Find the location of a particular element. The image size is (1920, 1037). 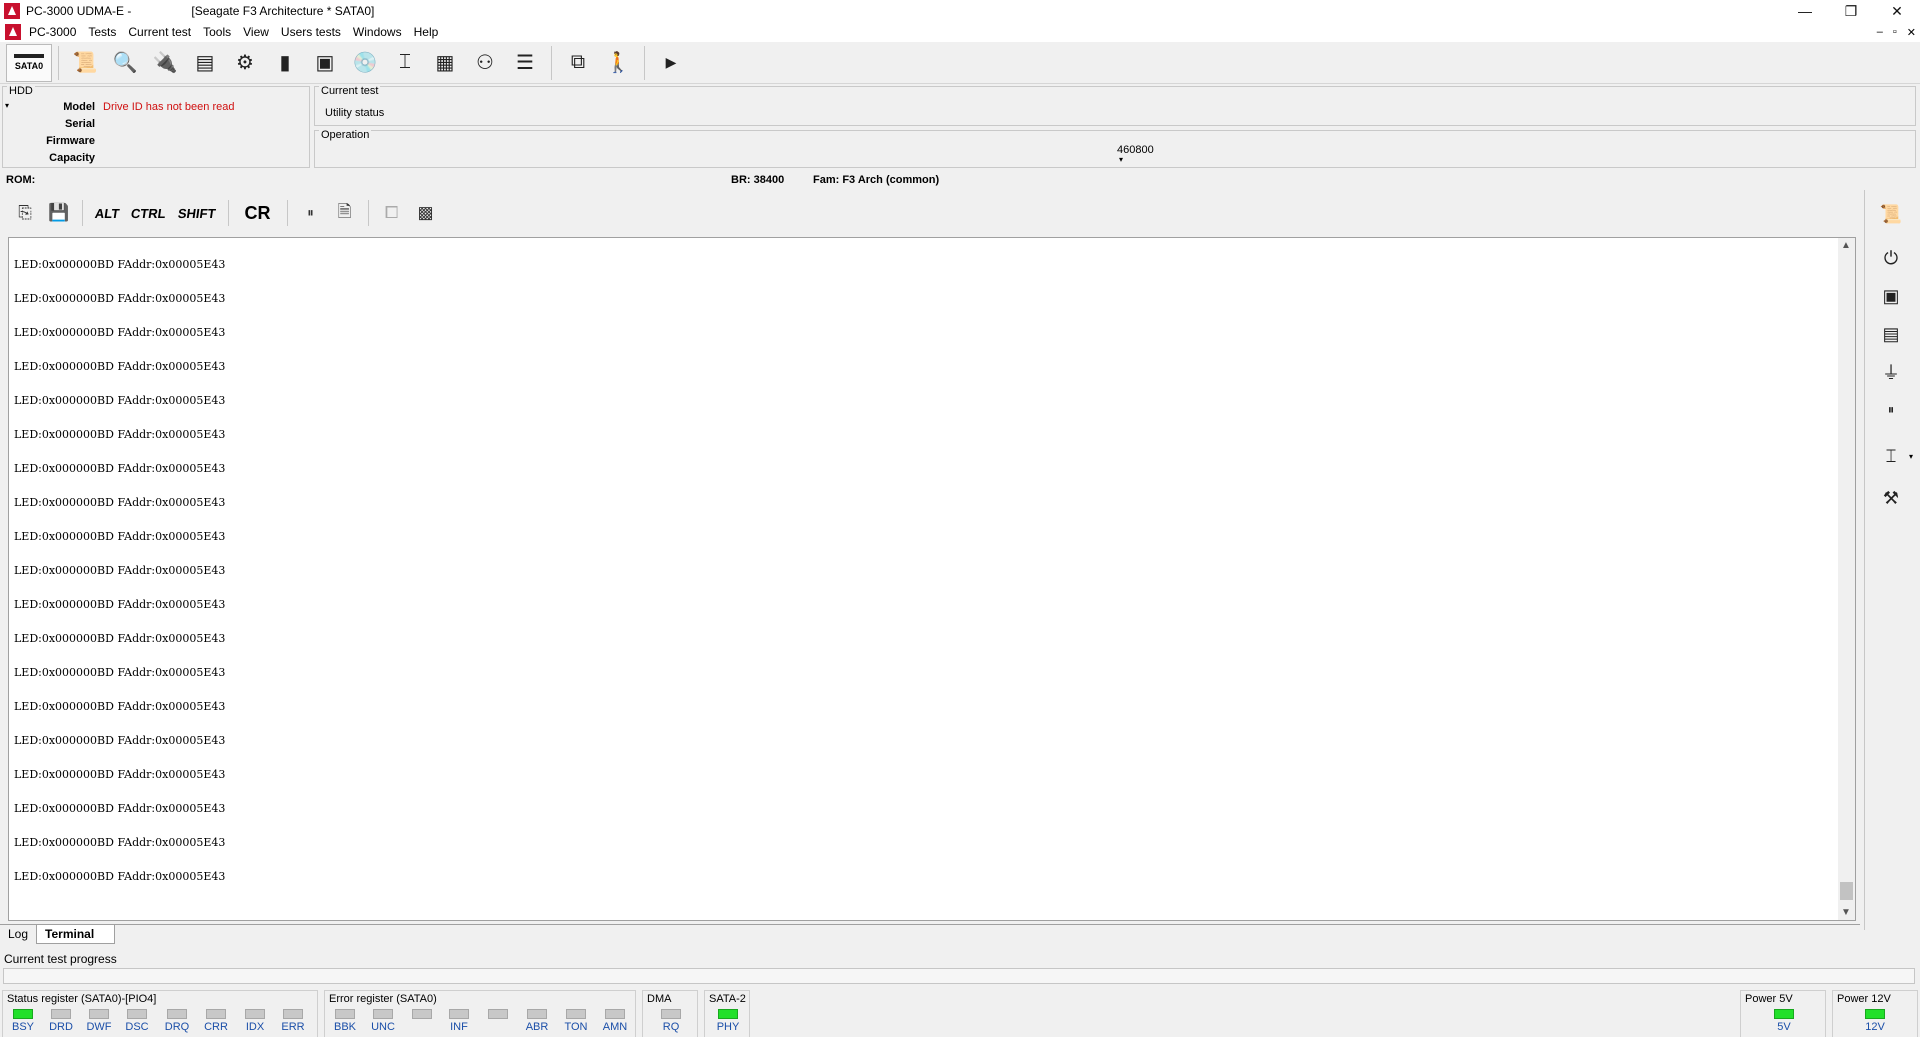

copy-icon: ⧠ is located at coordinates (392, 213).